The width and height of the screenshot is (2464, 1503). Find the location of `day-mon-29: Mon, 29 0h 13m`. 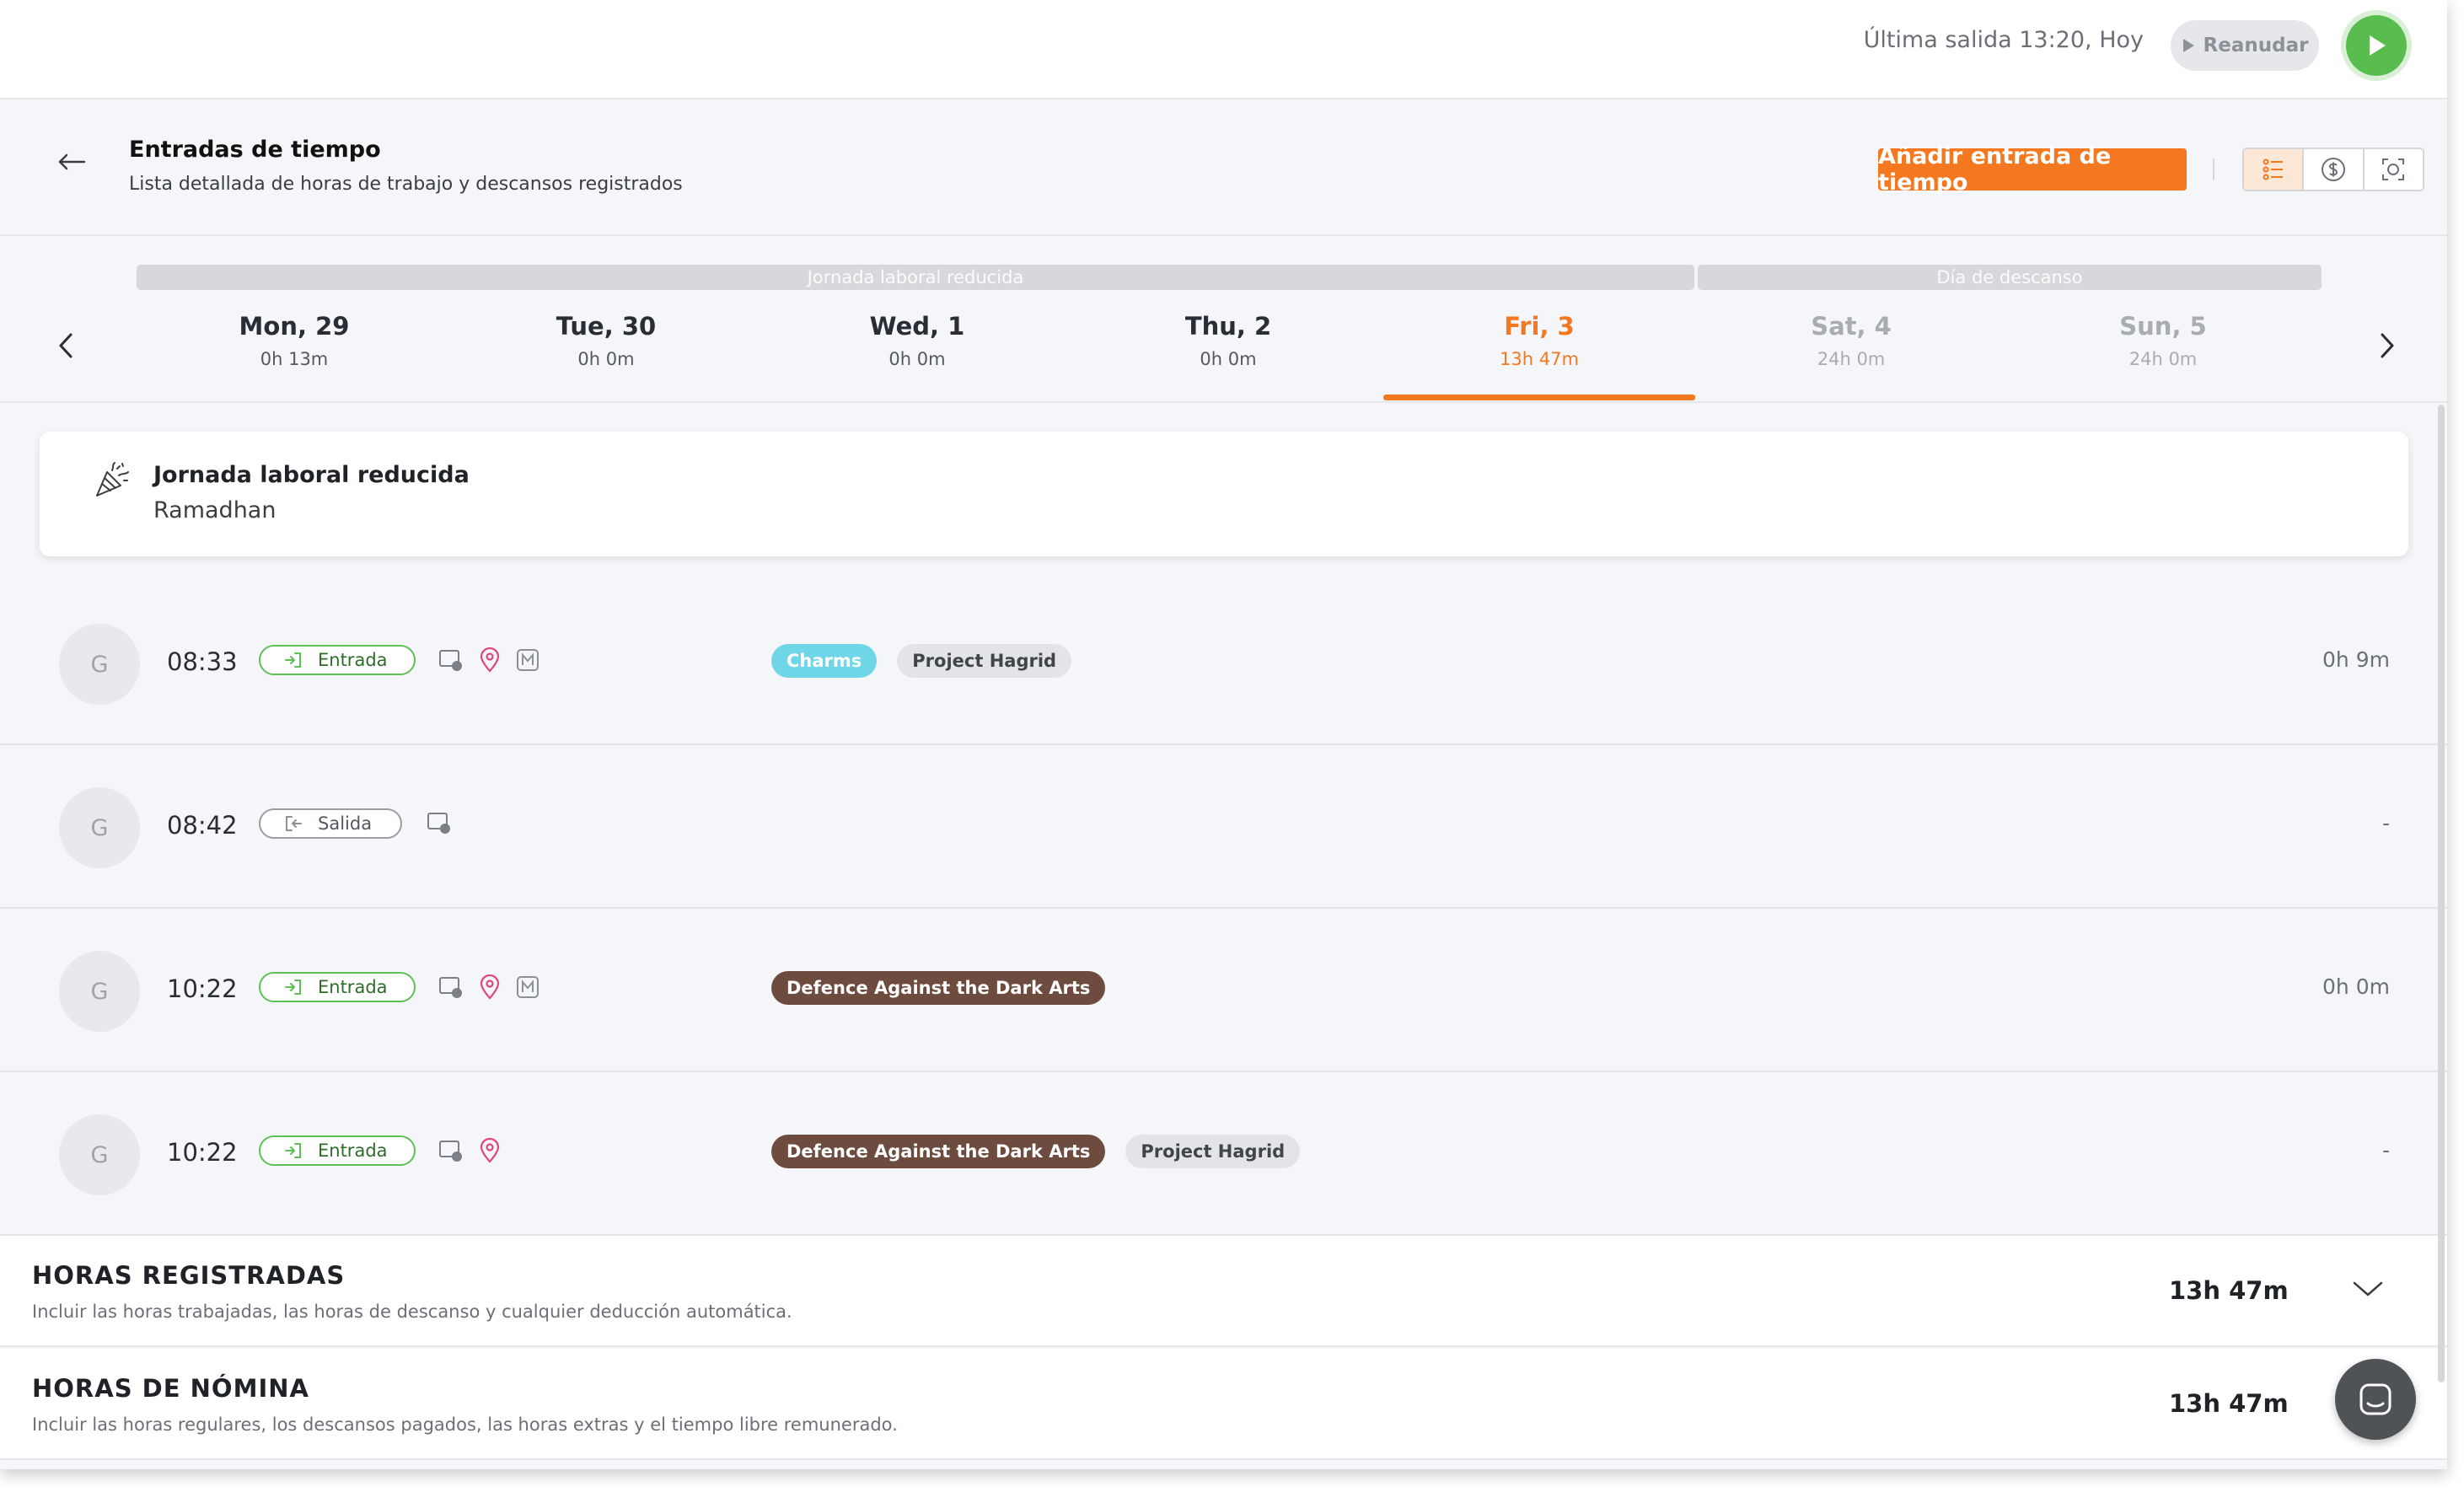

day-mon-29: Mon, 29 0h 13m is located at coordinates (294, 340).